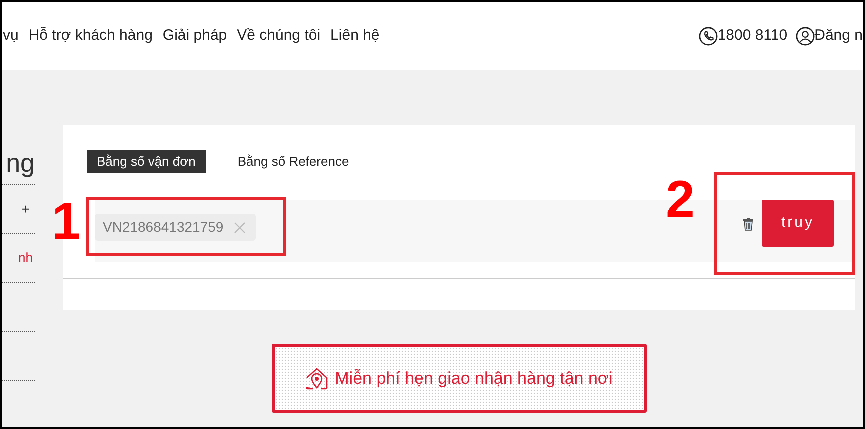  What do you see at coordinates (474, 379) in the screenshot?
I see `banner-text: Miễn phí hẹn giao nhận hàng tận nơi` at bounding box center [474, 379].